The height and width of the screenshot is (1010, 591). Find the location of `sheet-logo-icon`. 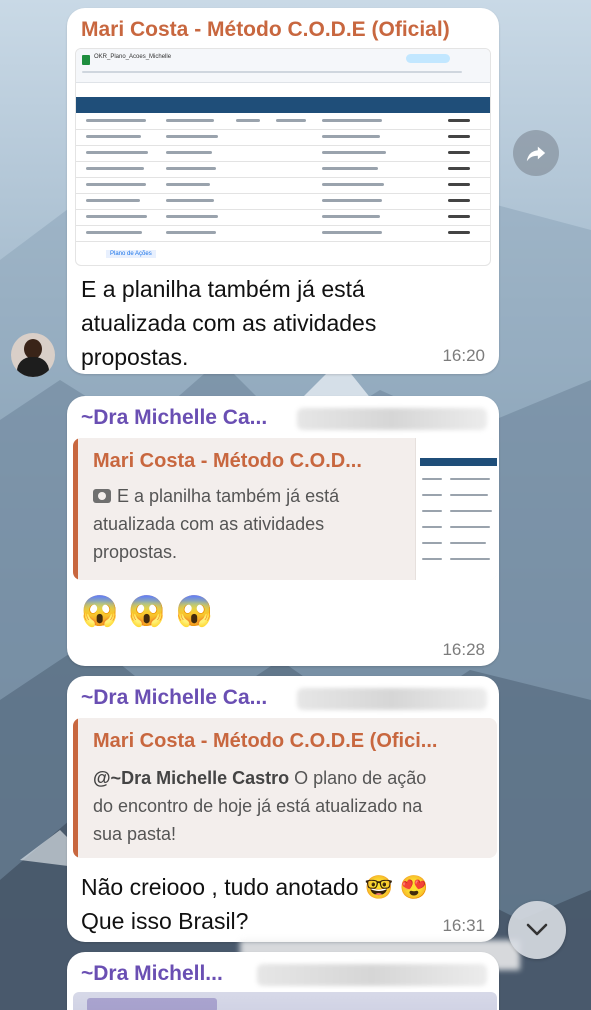

sheet-logo-icon is located at coordinates (86, 60).